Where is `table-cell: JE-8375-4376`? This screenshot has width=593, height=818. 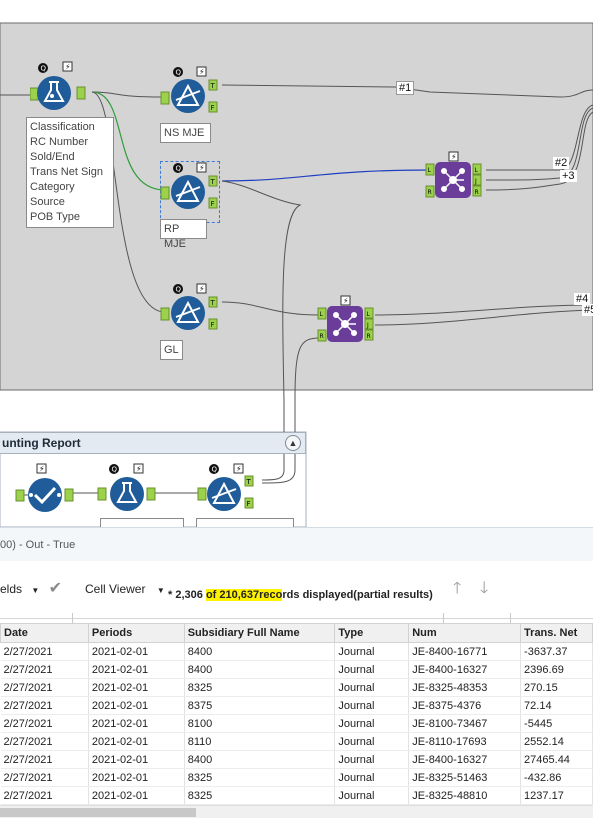 table-cell: JE-8375-4376 is located at coordinates (465, 705).